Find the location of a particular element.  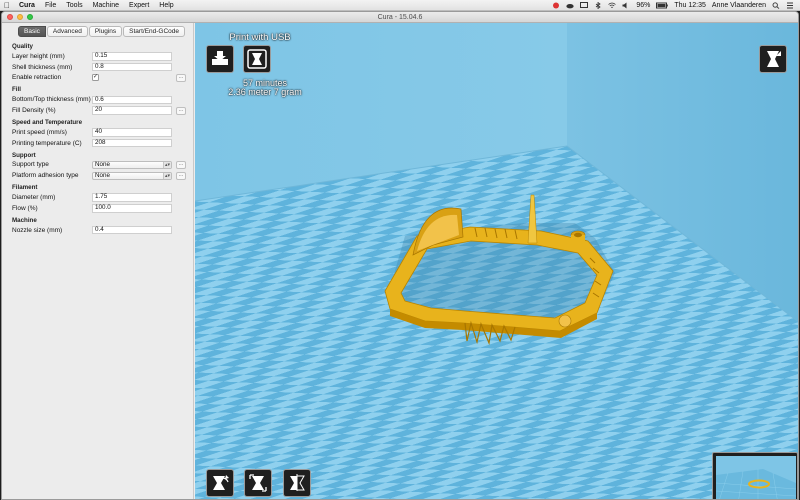

battery-icon is located at coordinates (662, 5).